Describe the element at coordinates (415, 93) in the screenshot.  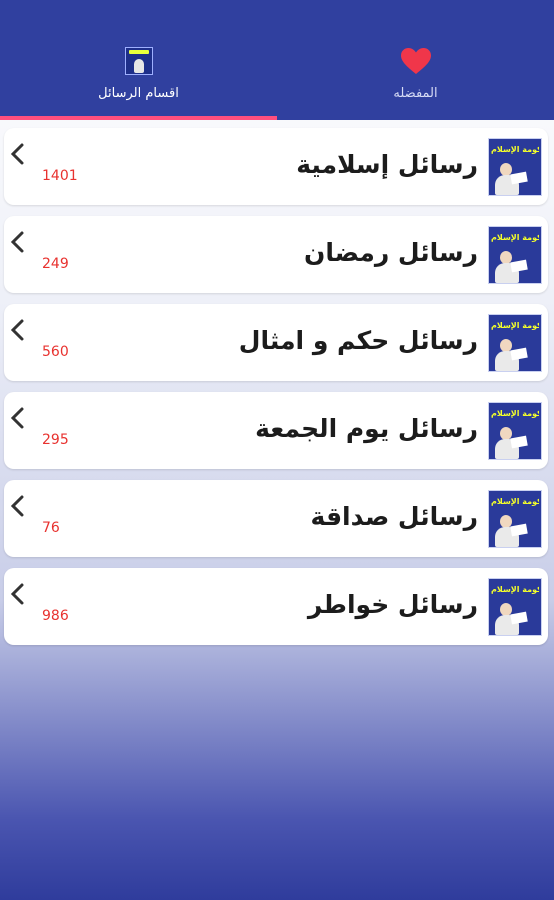
I see `tab-favorites-label: المفضله` at that location.